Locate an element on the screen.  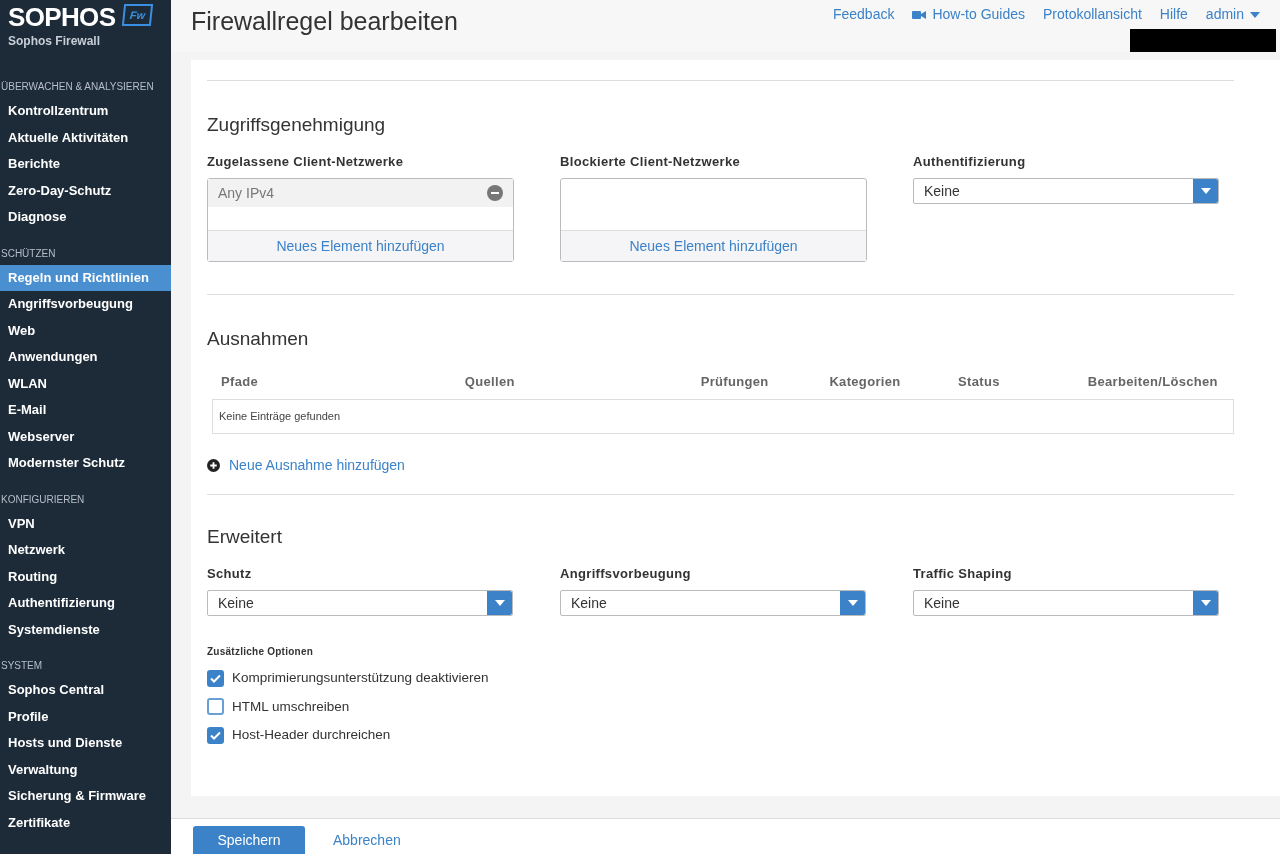
nav-item: Systemdienste is located at coordinates (85, 629).